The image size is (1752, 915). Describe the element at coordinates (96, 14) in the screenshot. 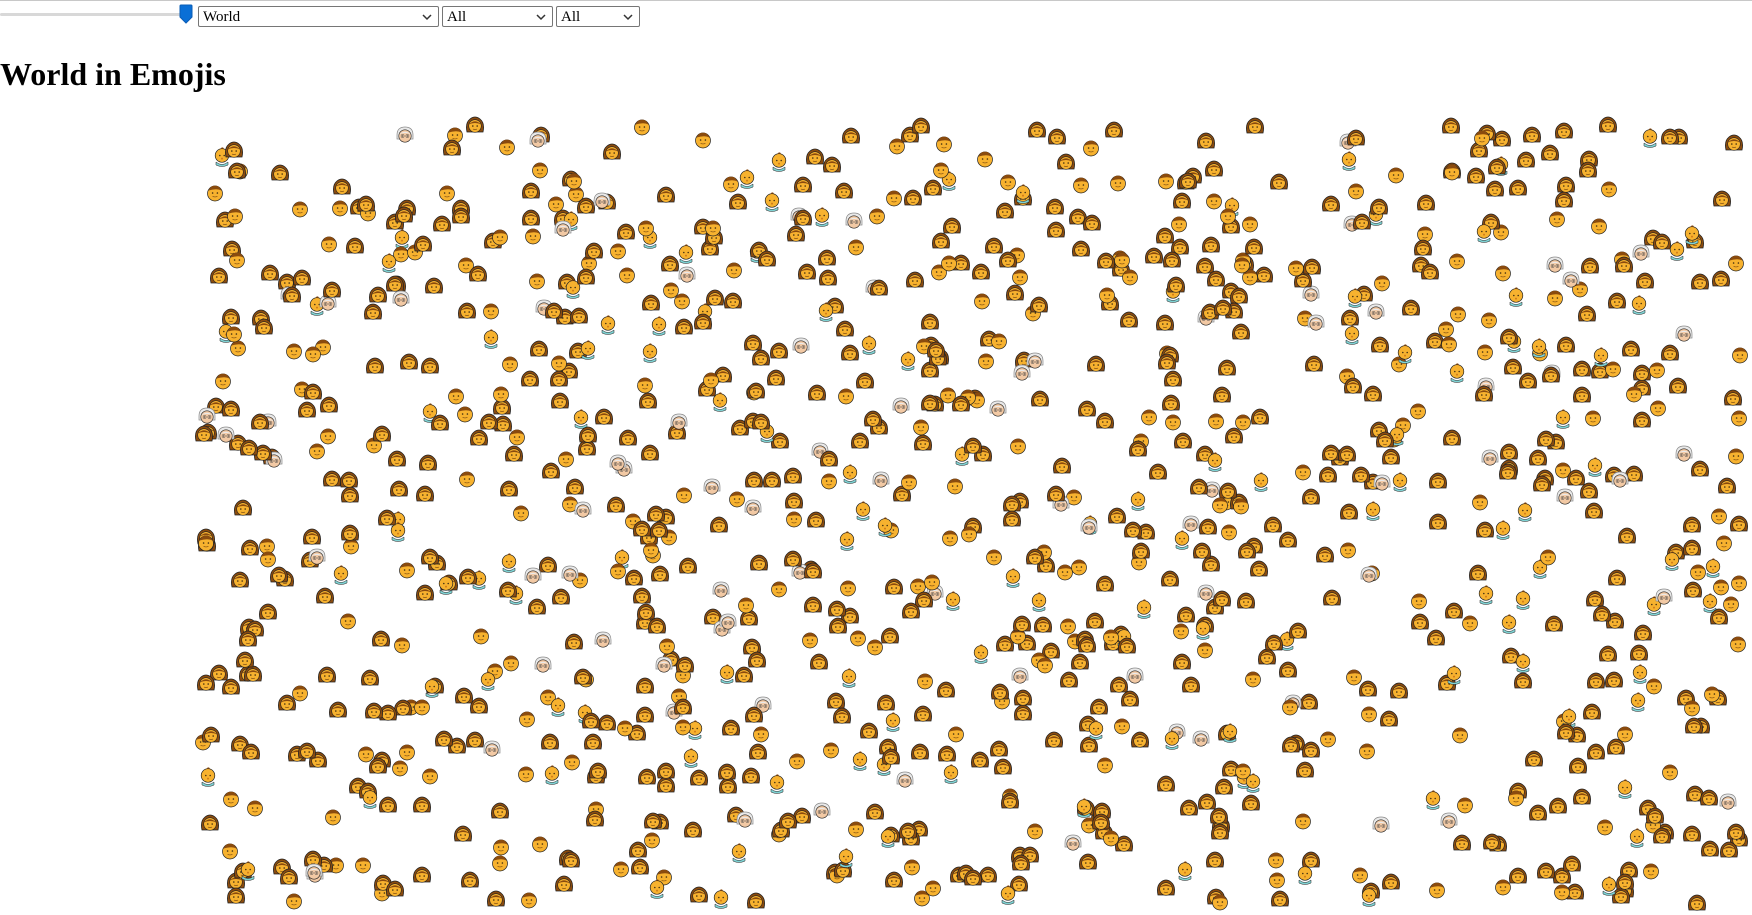

I see `scale-slider` at that location.